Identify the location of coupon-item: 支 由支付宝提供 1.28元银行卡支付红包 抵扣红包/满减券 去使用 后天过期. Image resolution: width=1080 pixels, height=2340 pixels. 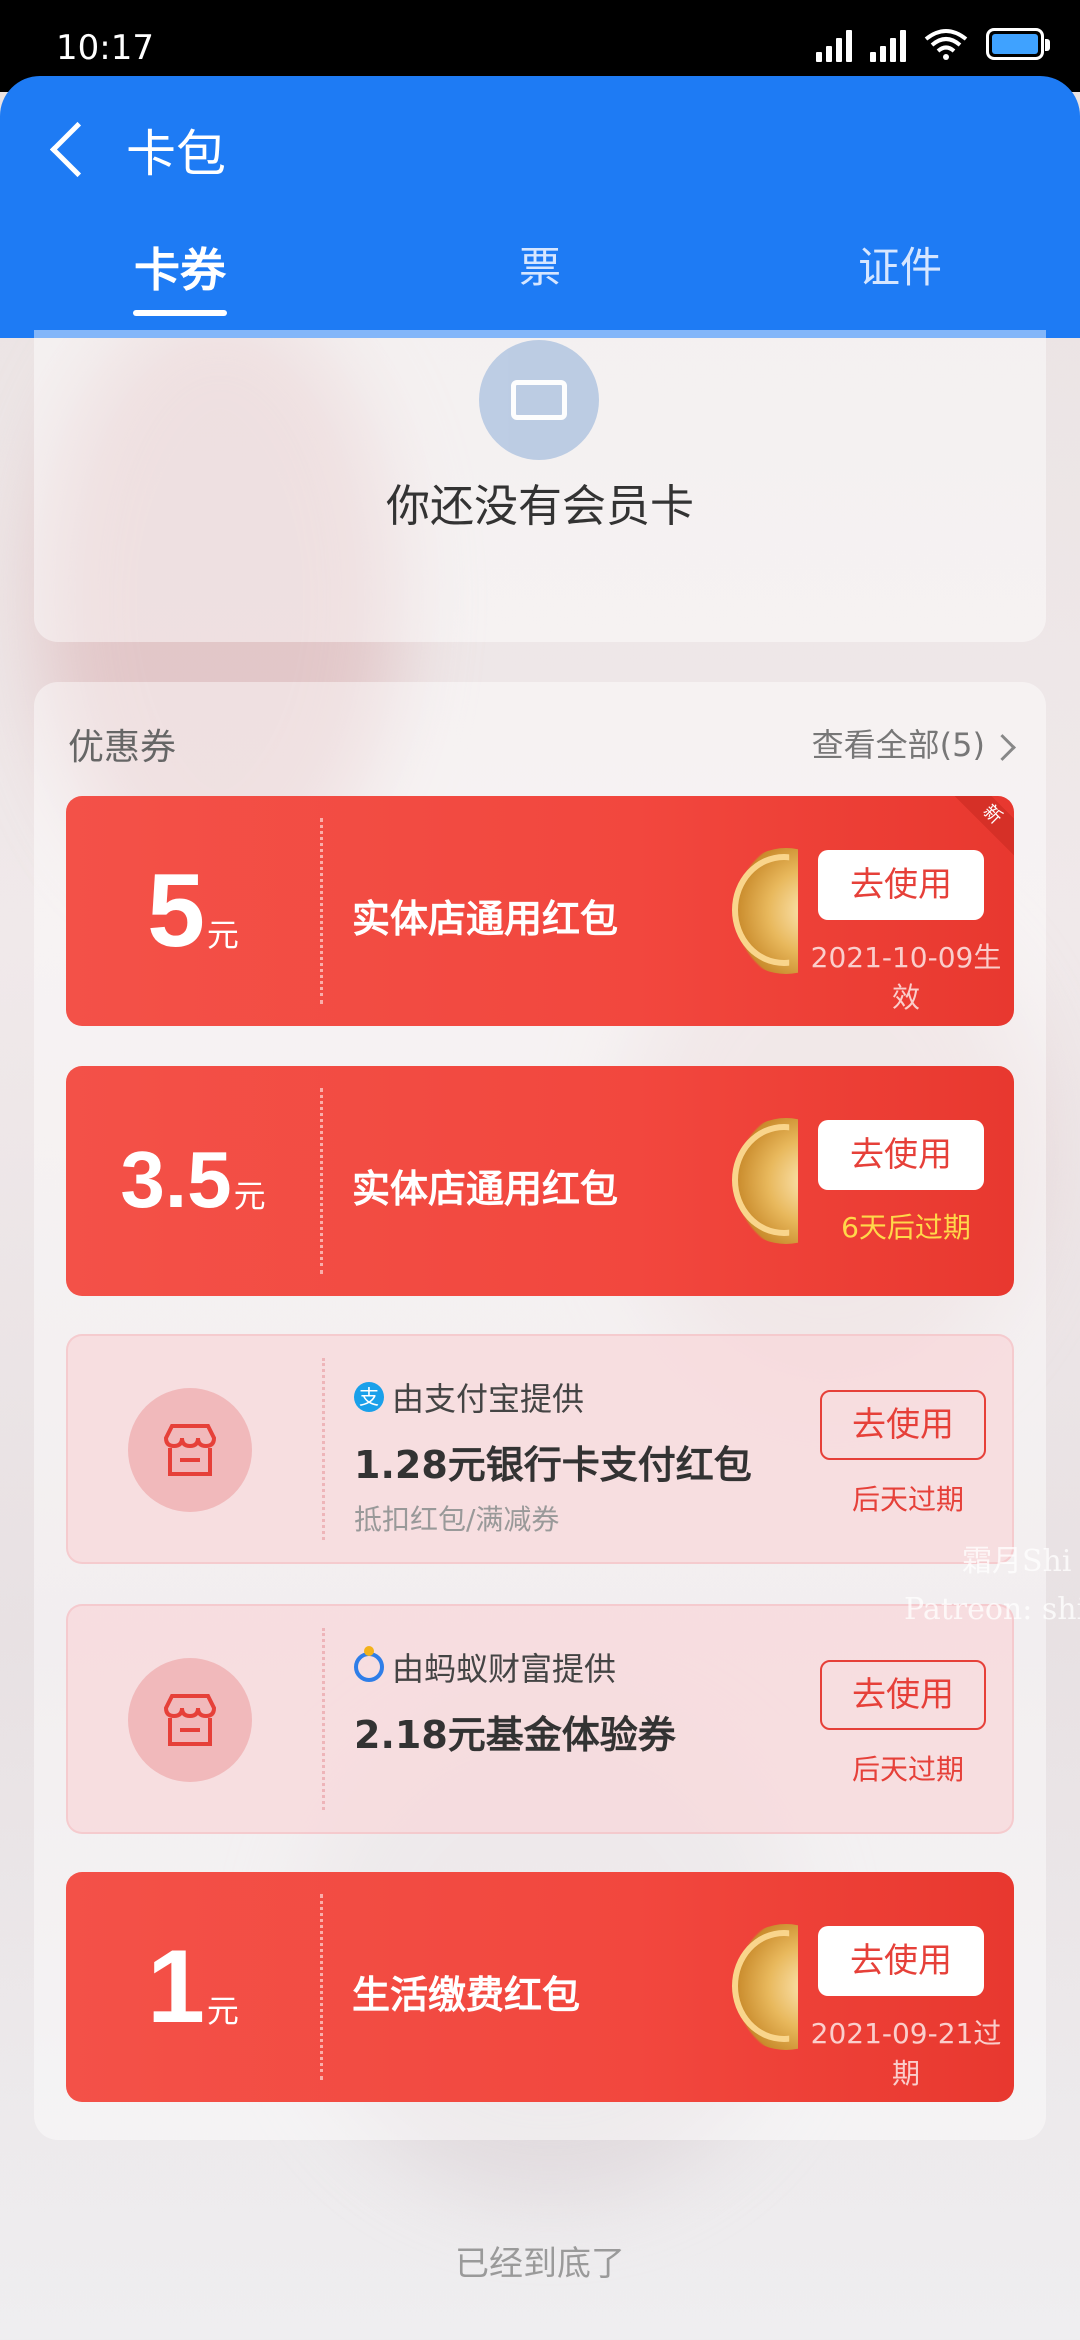
(540, 1449).